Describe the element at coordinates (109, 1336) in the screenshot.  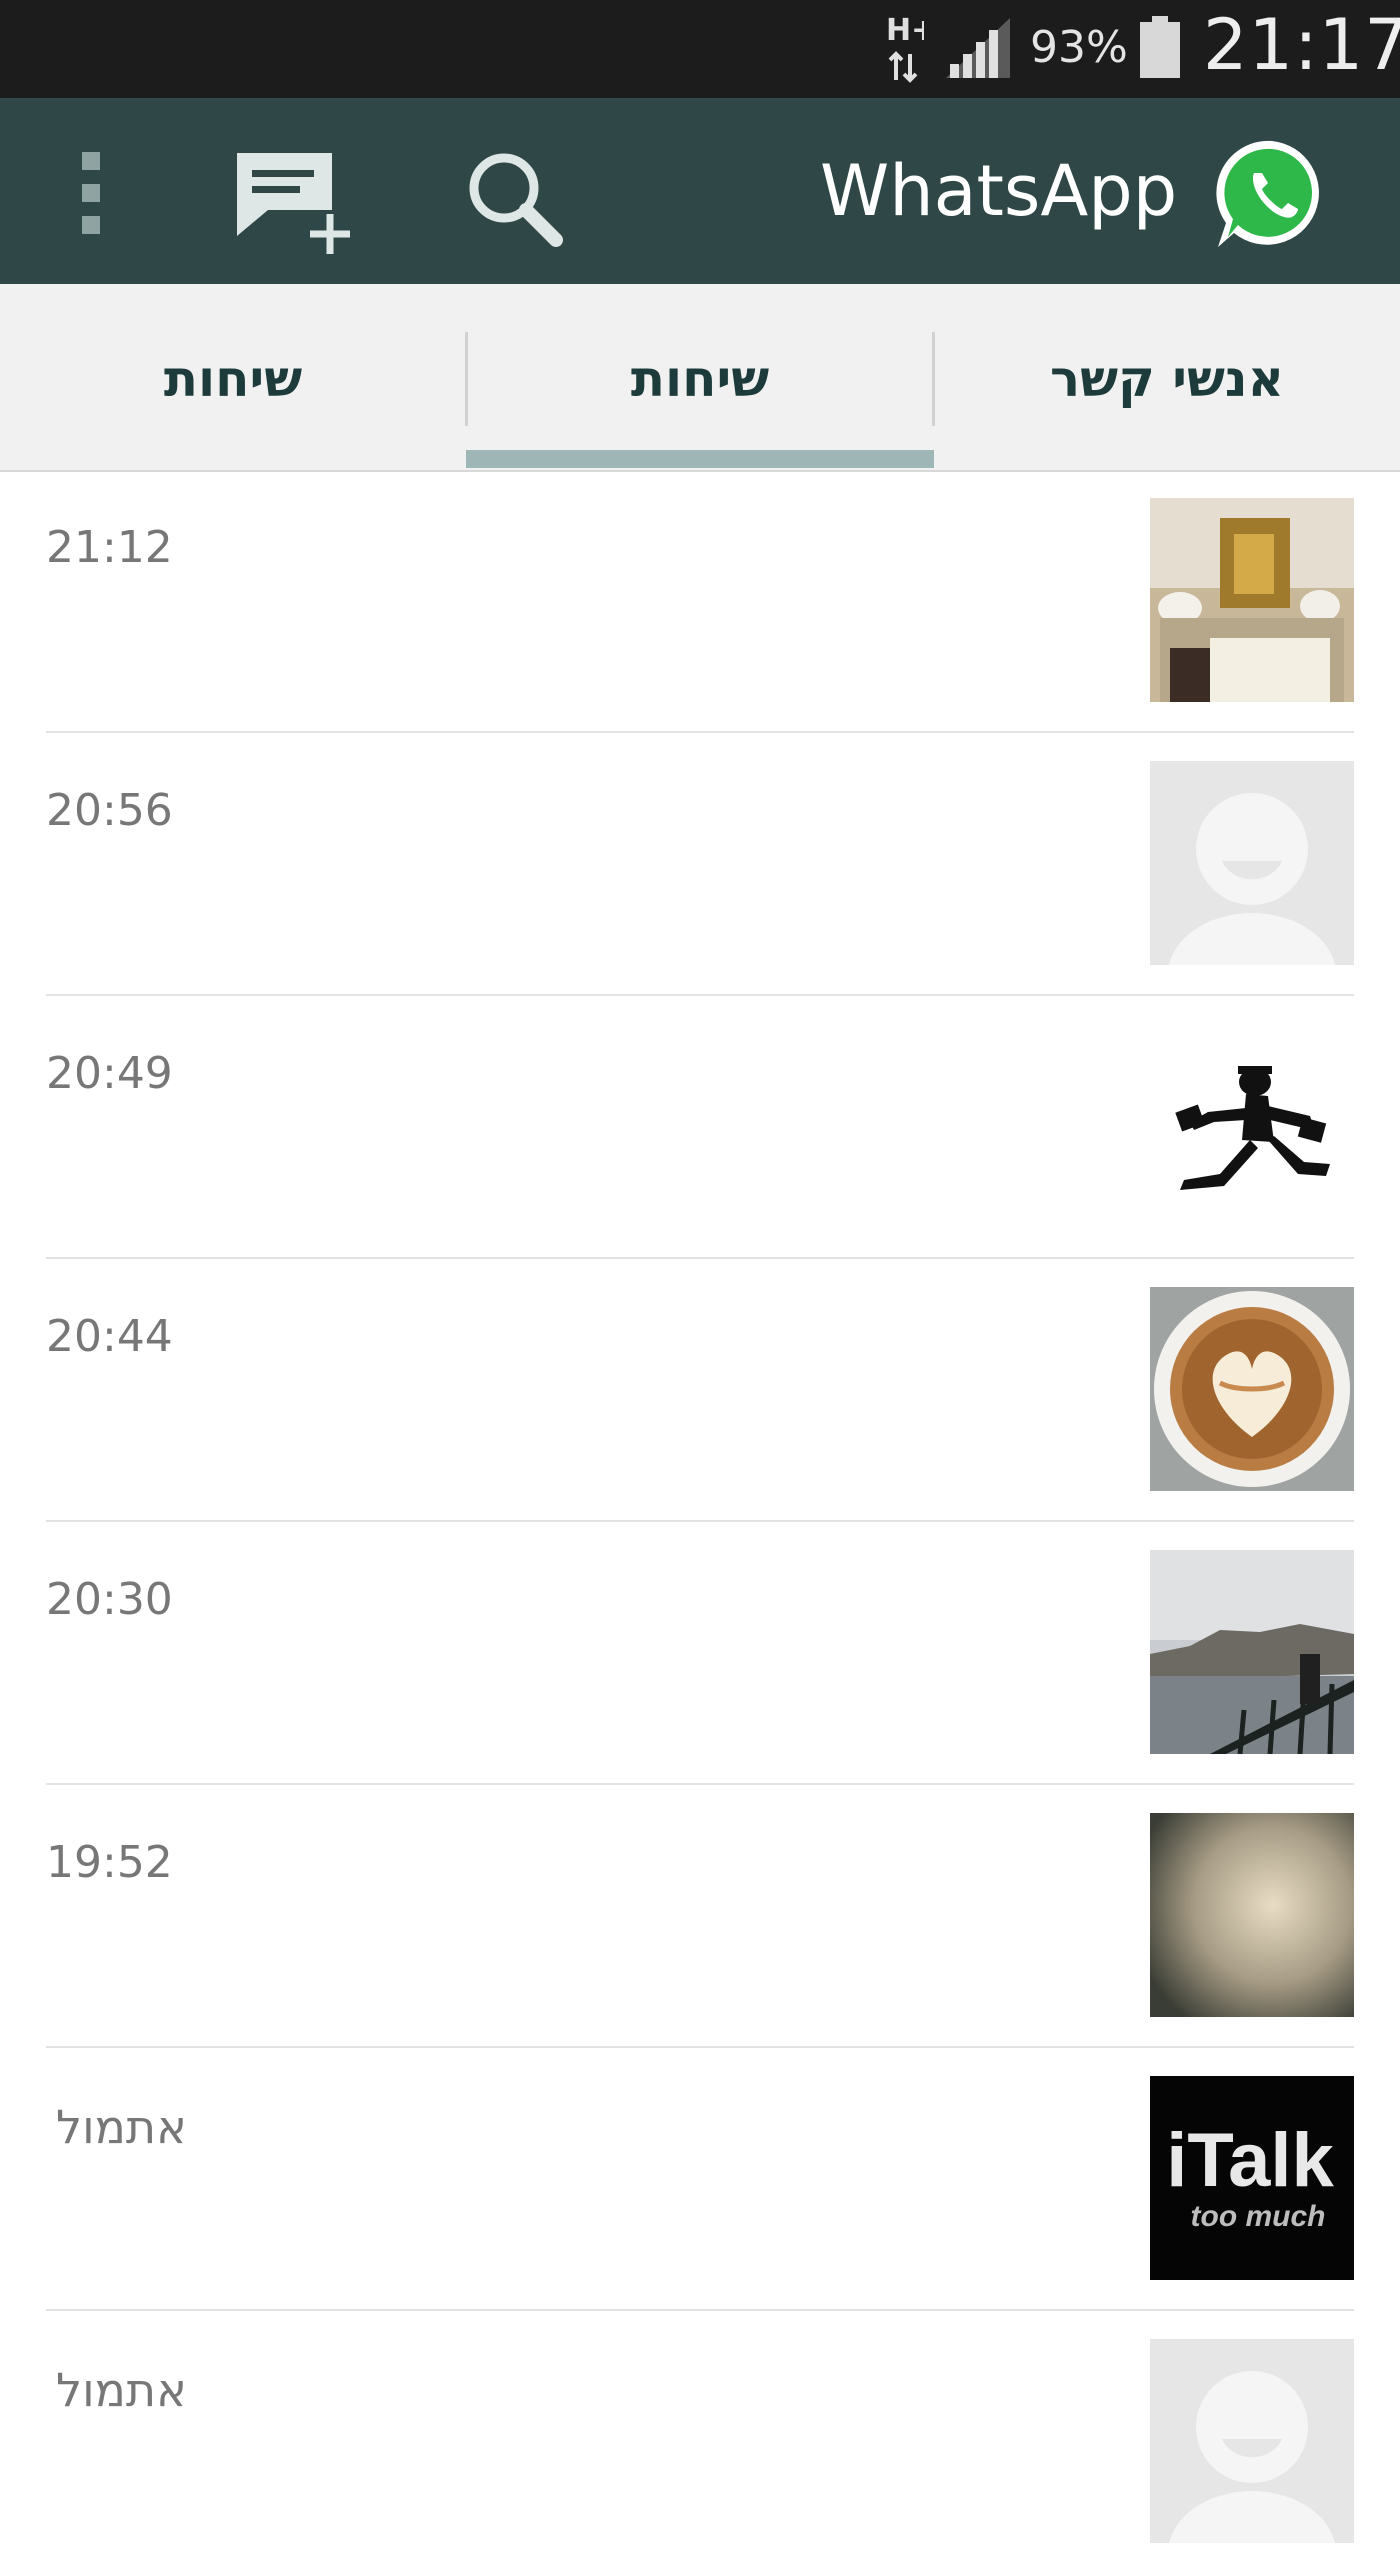
I see `chat-time: 20:44` at that location.